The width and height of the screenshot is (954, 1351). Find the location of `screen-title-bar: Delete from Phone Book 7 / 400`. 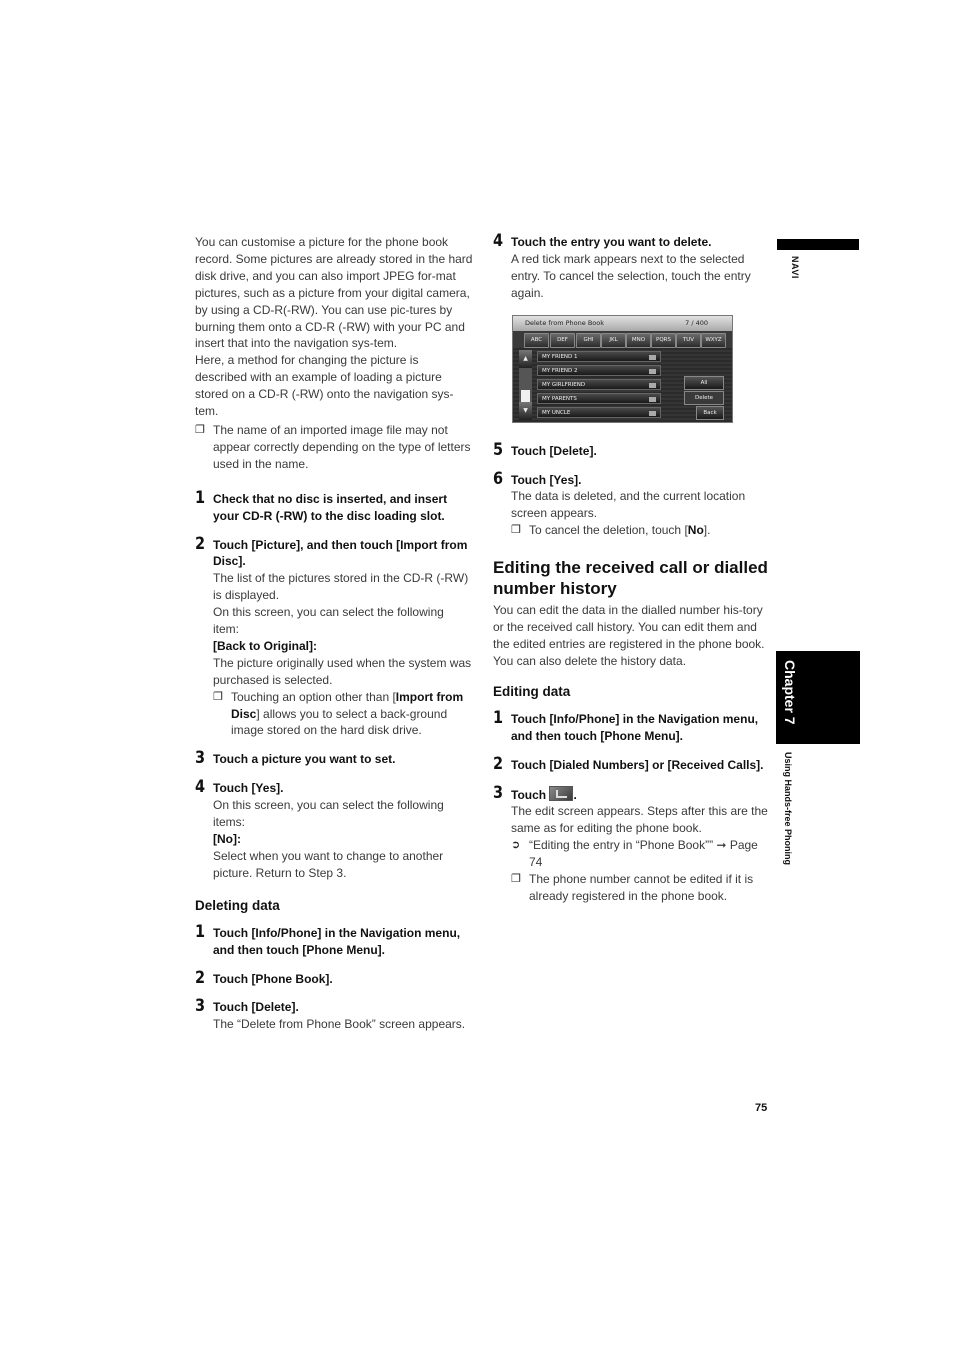

screen-title-bar: Delete from Phone Book 7 / 400 is located at coordinates (622, 323).